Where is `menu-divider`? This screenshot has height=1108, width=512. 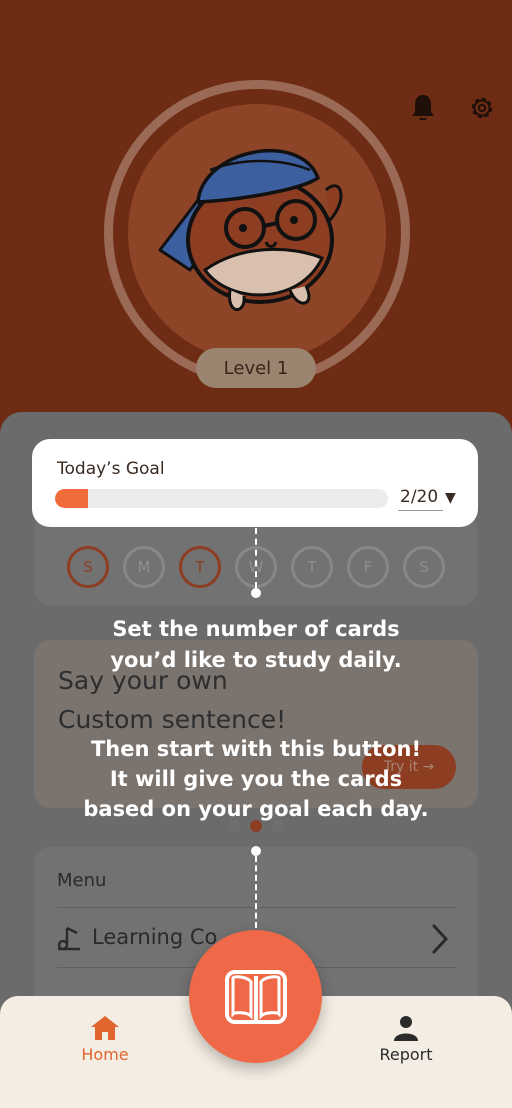 menu-divider is located at coordinates (257, 907).